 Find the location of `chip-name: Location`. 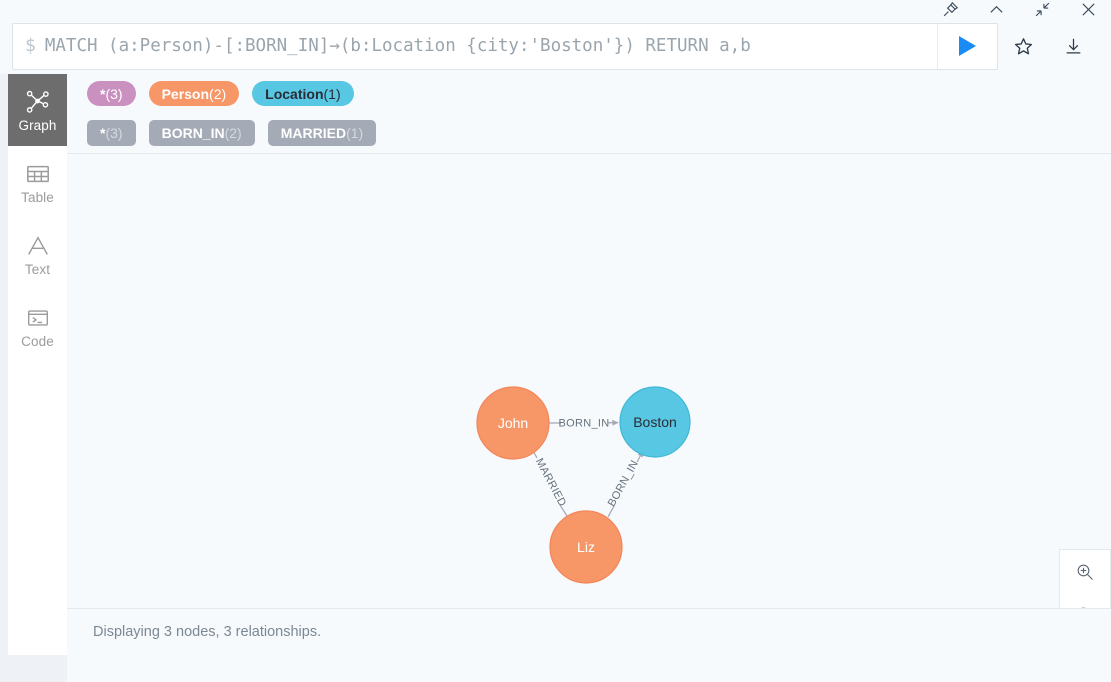

chip-name: Location is located at coordinates (294, 94).